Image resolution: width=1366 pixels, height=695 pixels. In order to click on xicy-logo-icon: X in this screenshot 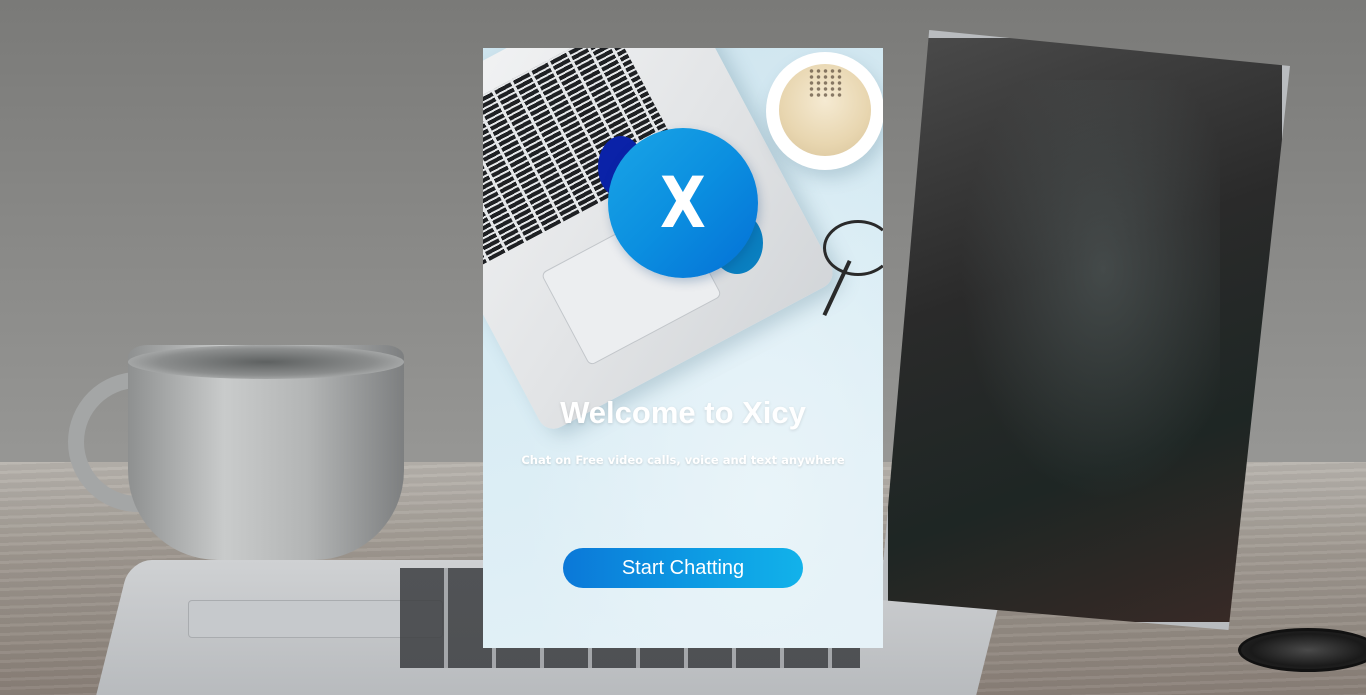, I will do `click(683, 203)`.